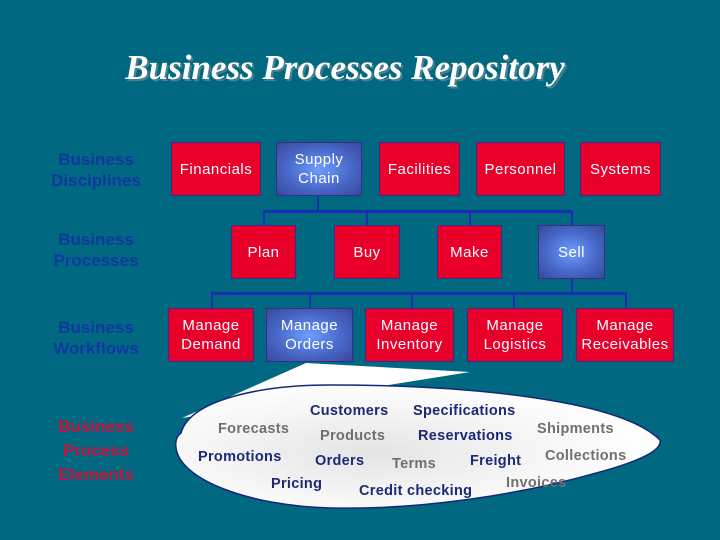 Image resolution: width=720 pixels, height=540 pixels. I want to click on element-shipments: Shipments, so click(575, 429).